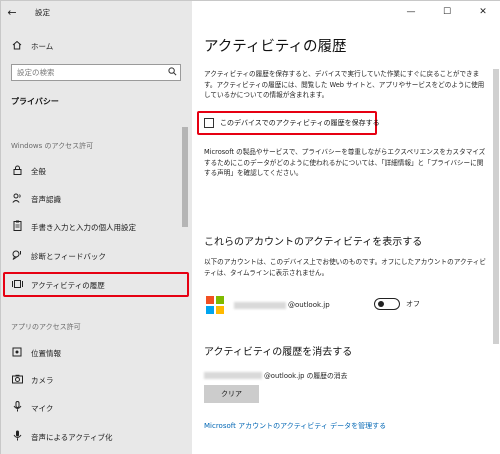  I want to click on account-email-suffix: @outlook.jp, so click(309, 305).